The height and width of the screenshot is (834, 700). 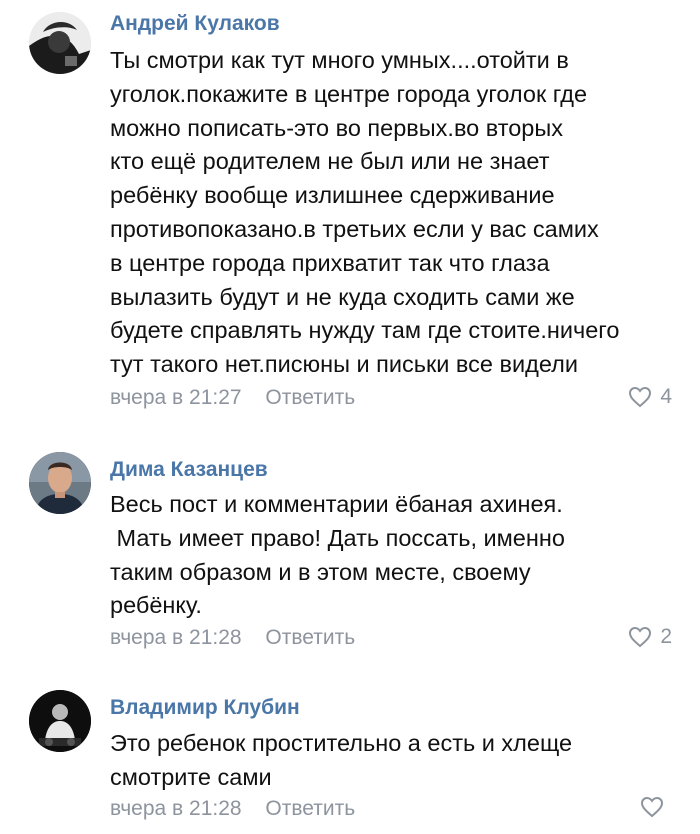 I want to click on reply-button: Ответить, so click(x=310, y=809).